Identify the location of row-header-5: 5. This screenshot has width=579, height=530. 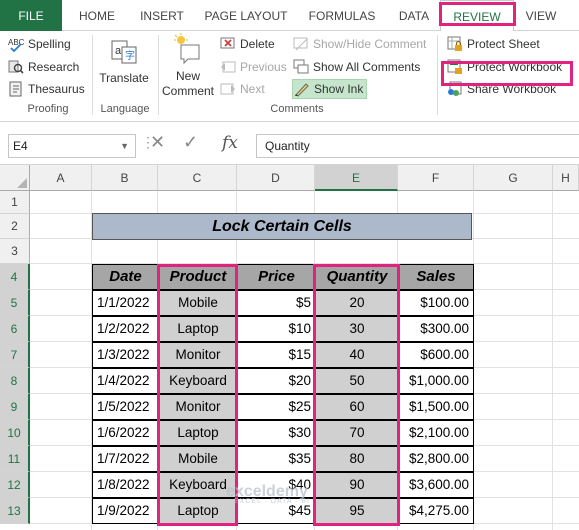
(15, 303).